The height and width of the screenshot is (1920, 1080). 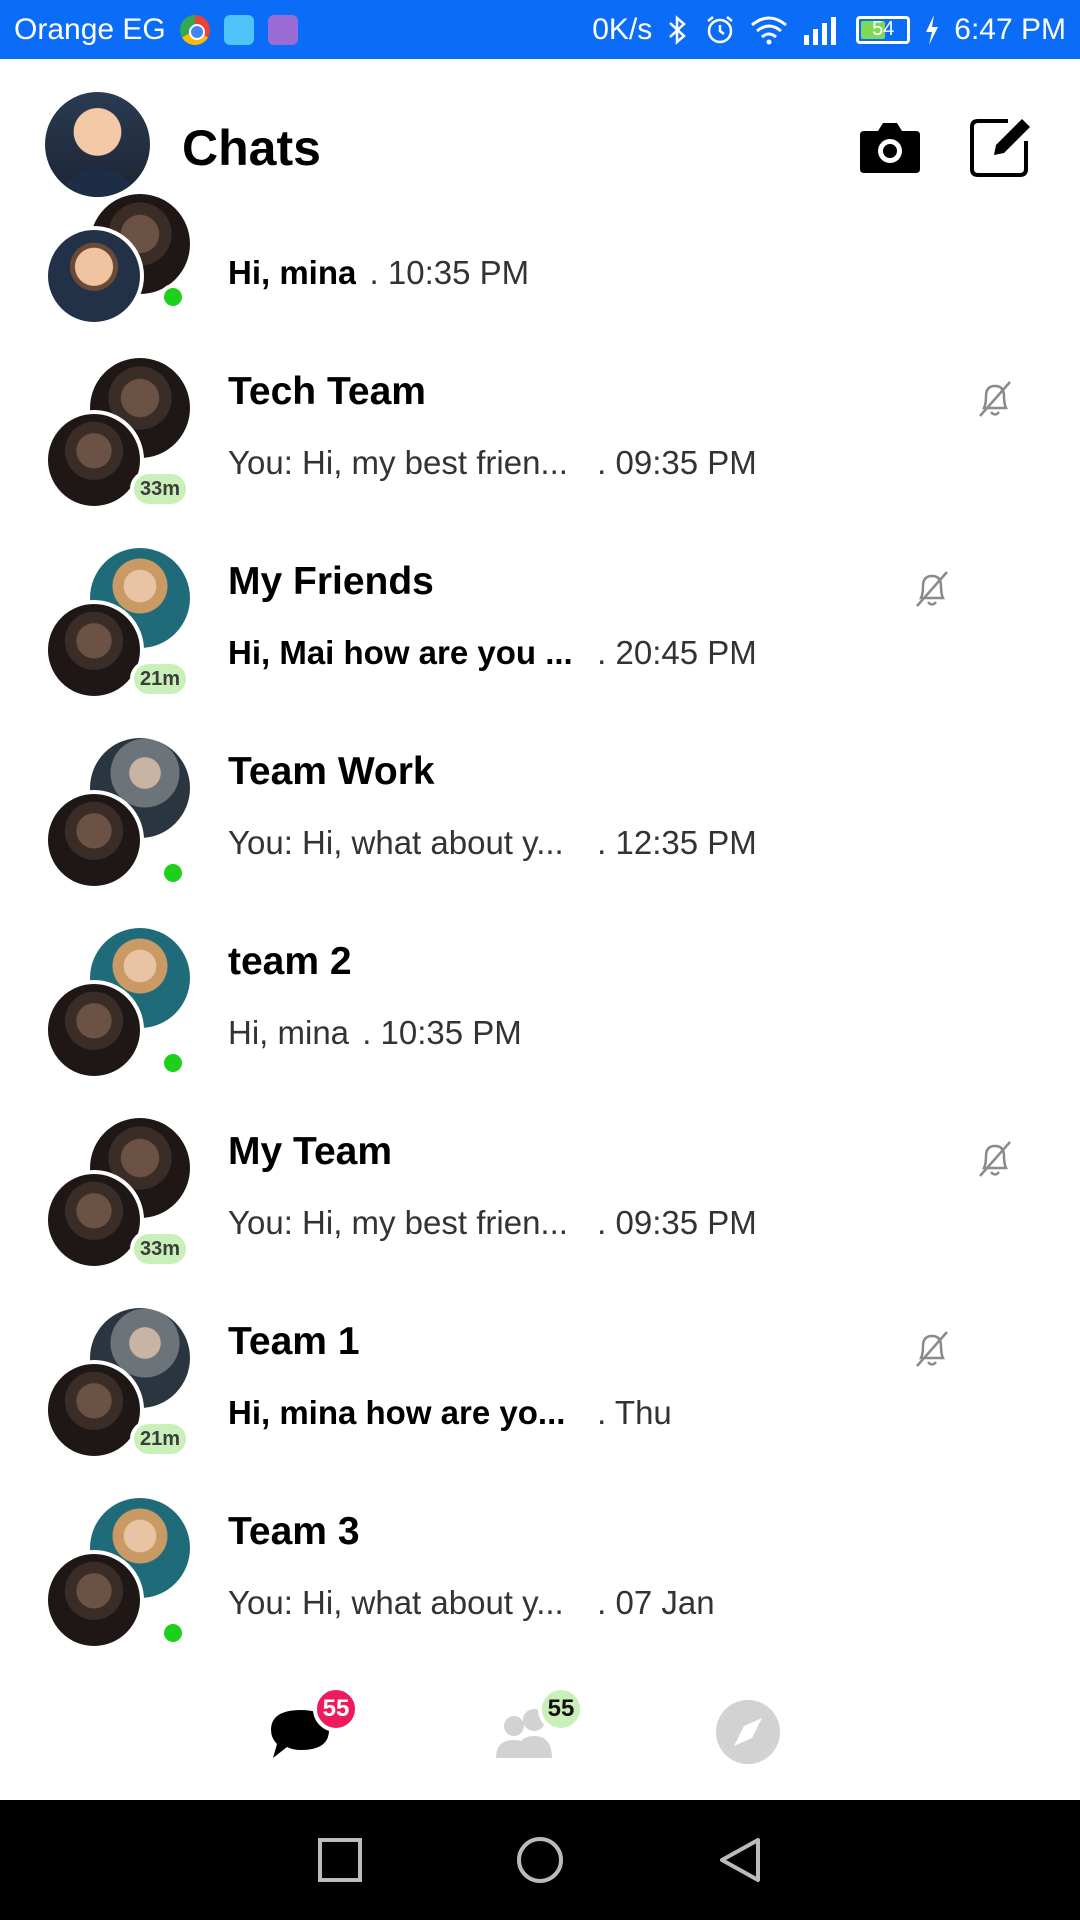 What do you see at coordinates (678, 29) in the screenshot?
I see `bluetooth-icon` at bounding box center [678, 29].